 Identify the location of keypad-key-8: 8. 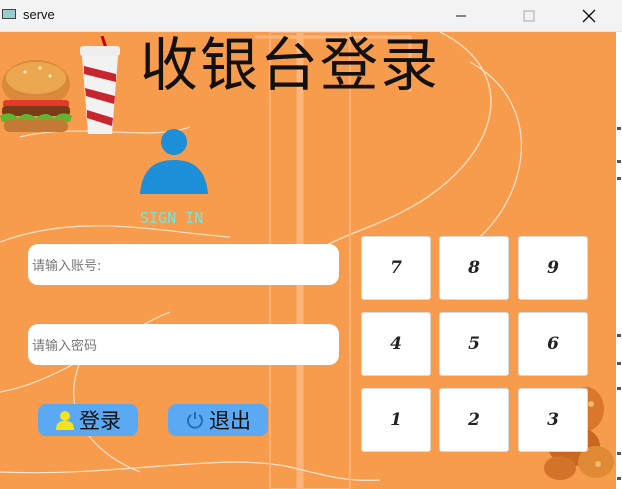
(474, 268).